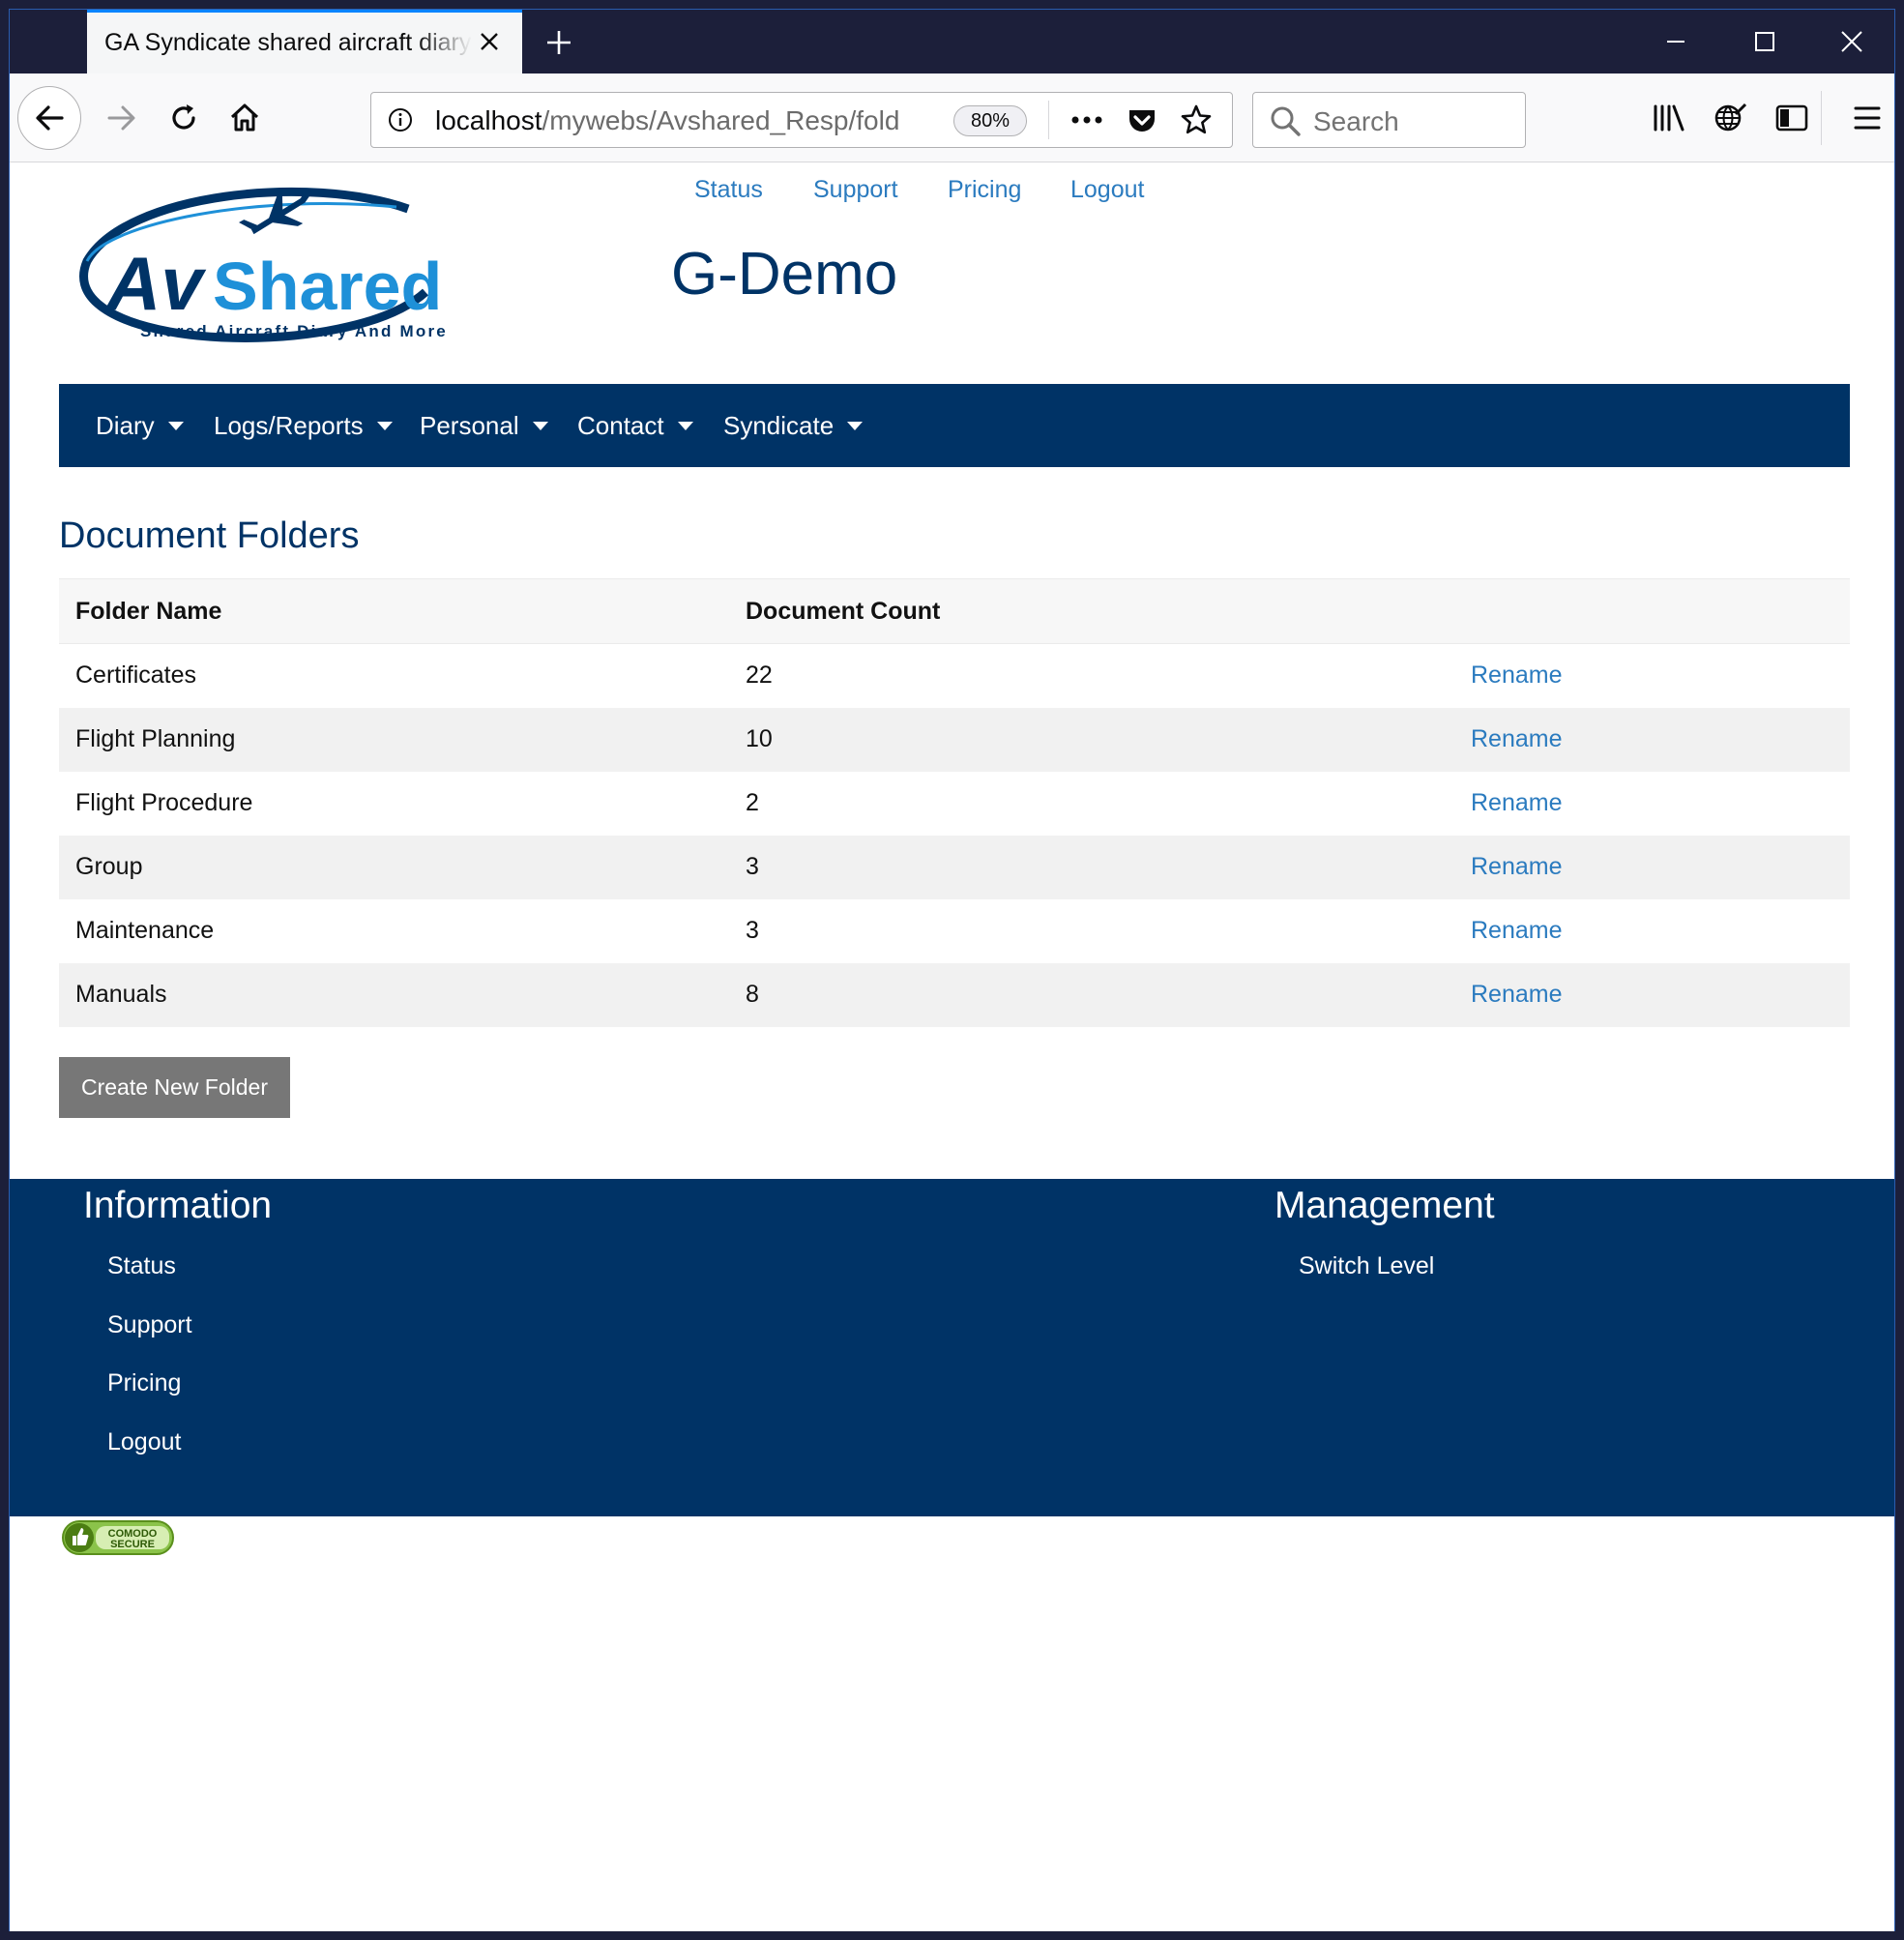 The image size is (1904, 1940). I want to click on url-separator, so click(1048, 120).